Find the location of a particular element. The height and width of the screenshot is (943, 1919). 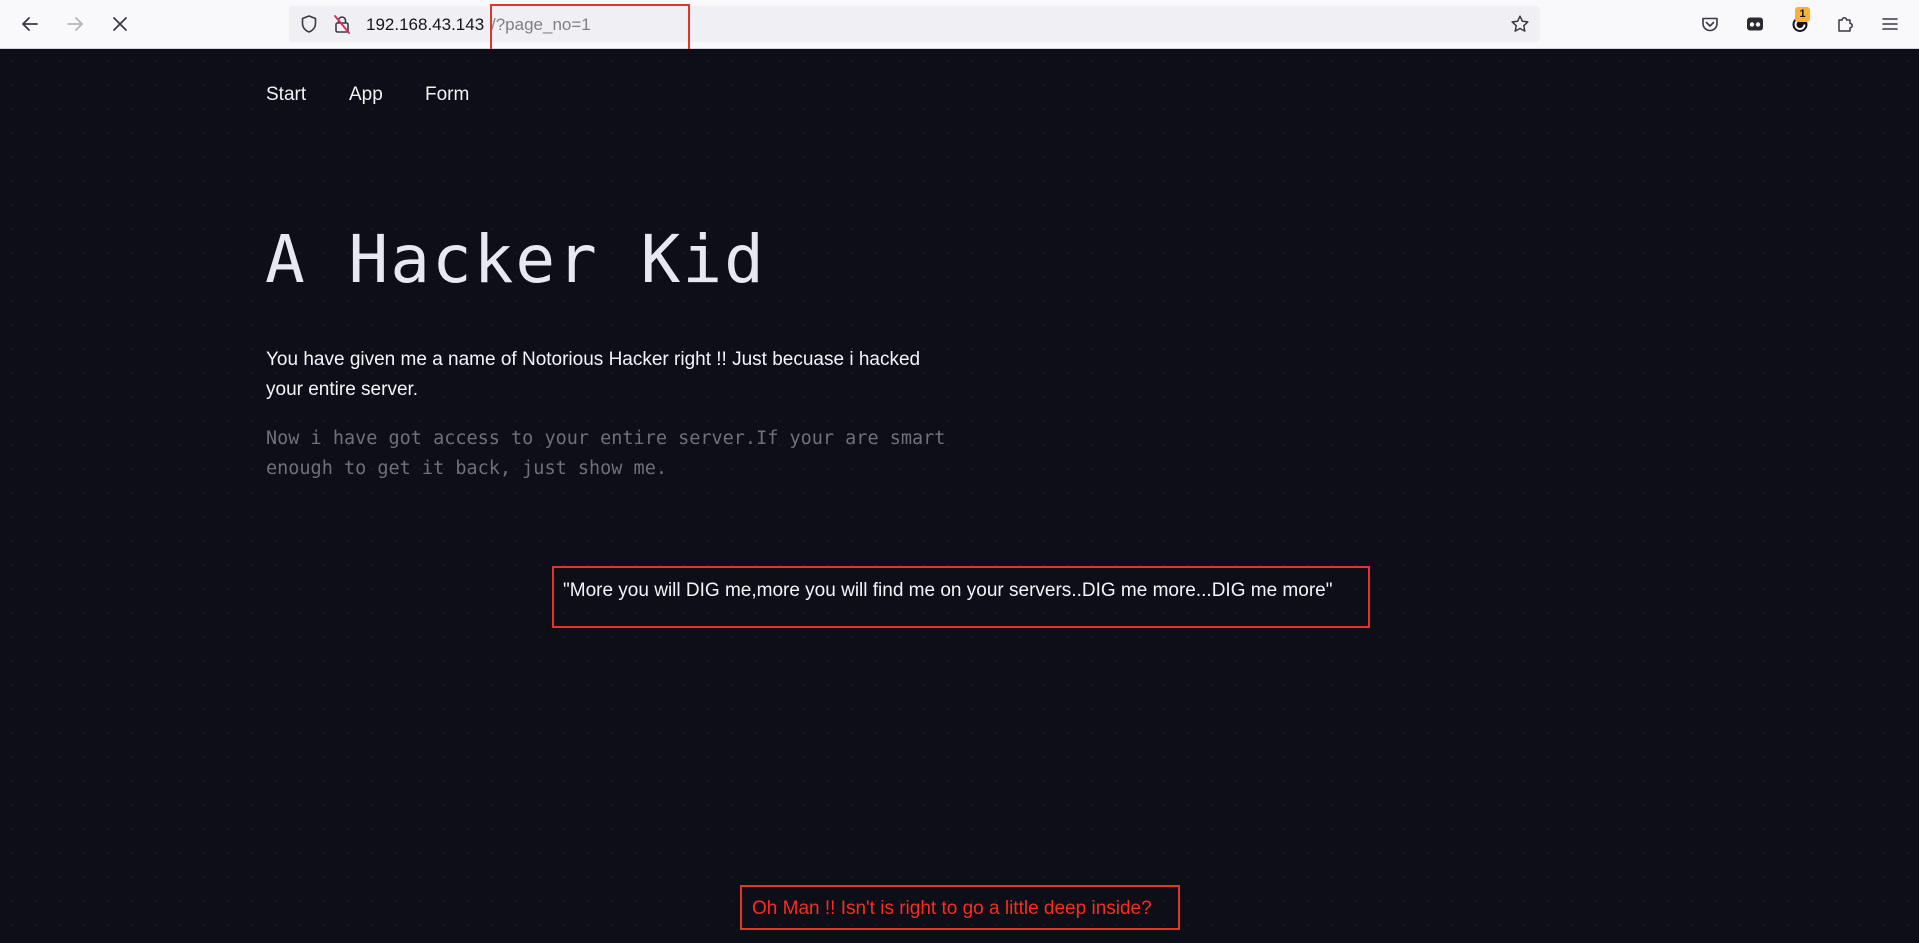

puzzle-icon is located at coordinates (1845, 24).